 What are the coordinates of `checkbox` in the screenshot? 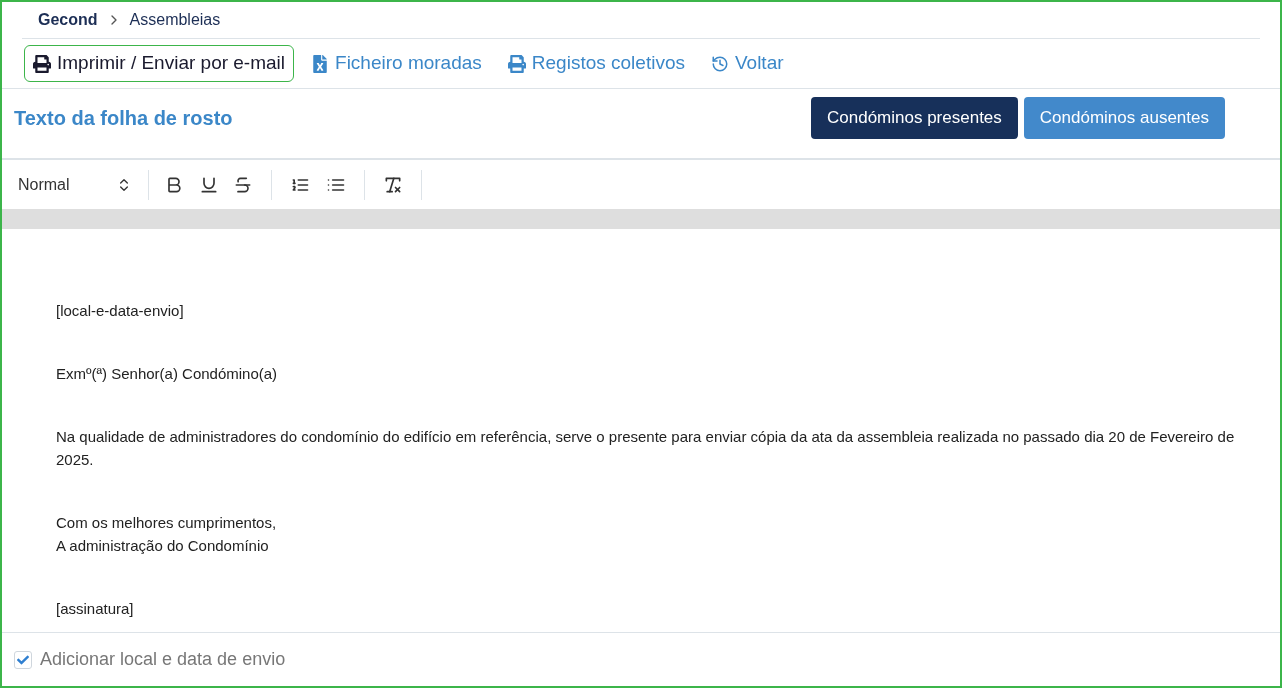 It's located at (23, 659).